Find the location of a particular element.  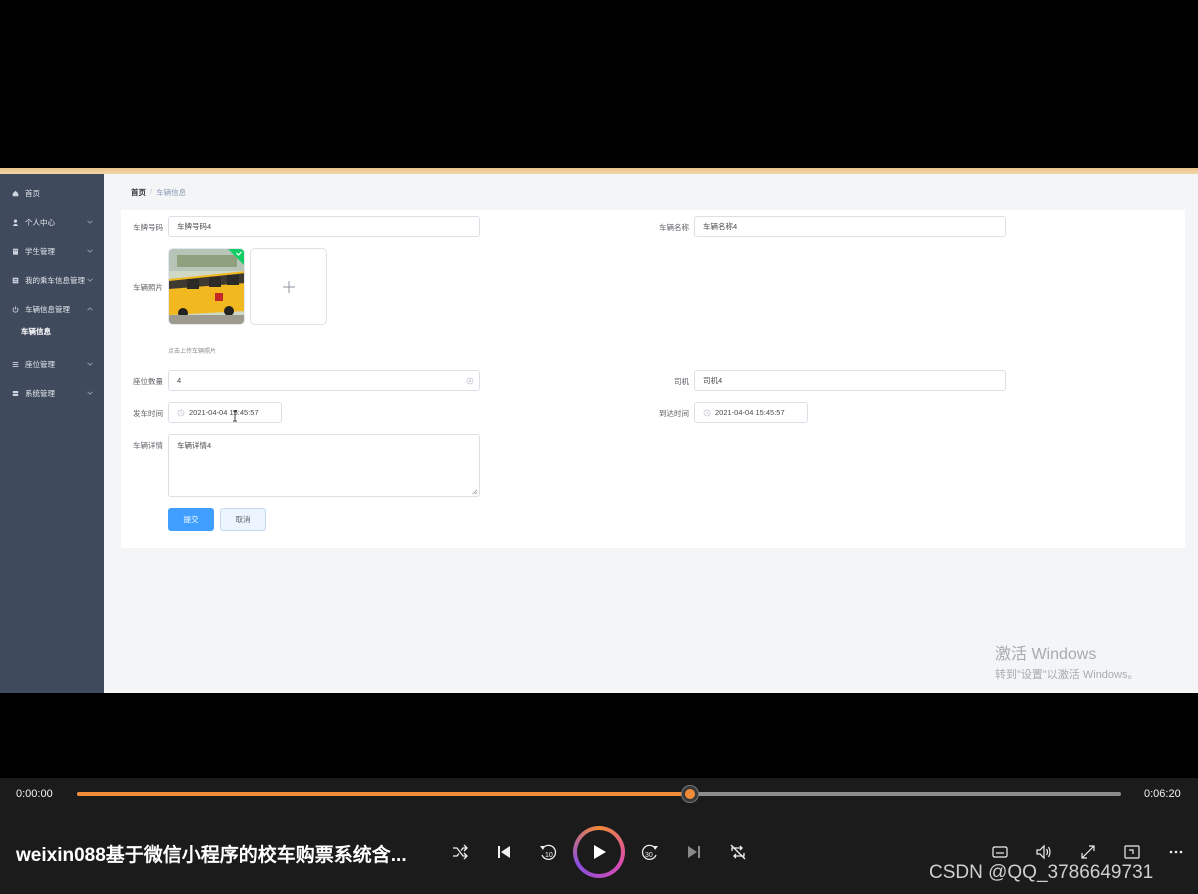

repeat-off-icon is located at coordinates (738, 852).